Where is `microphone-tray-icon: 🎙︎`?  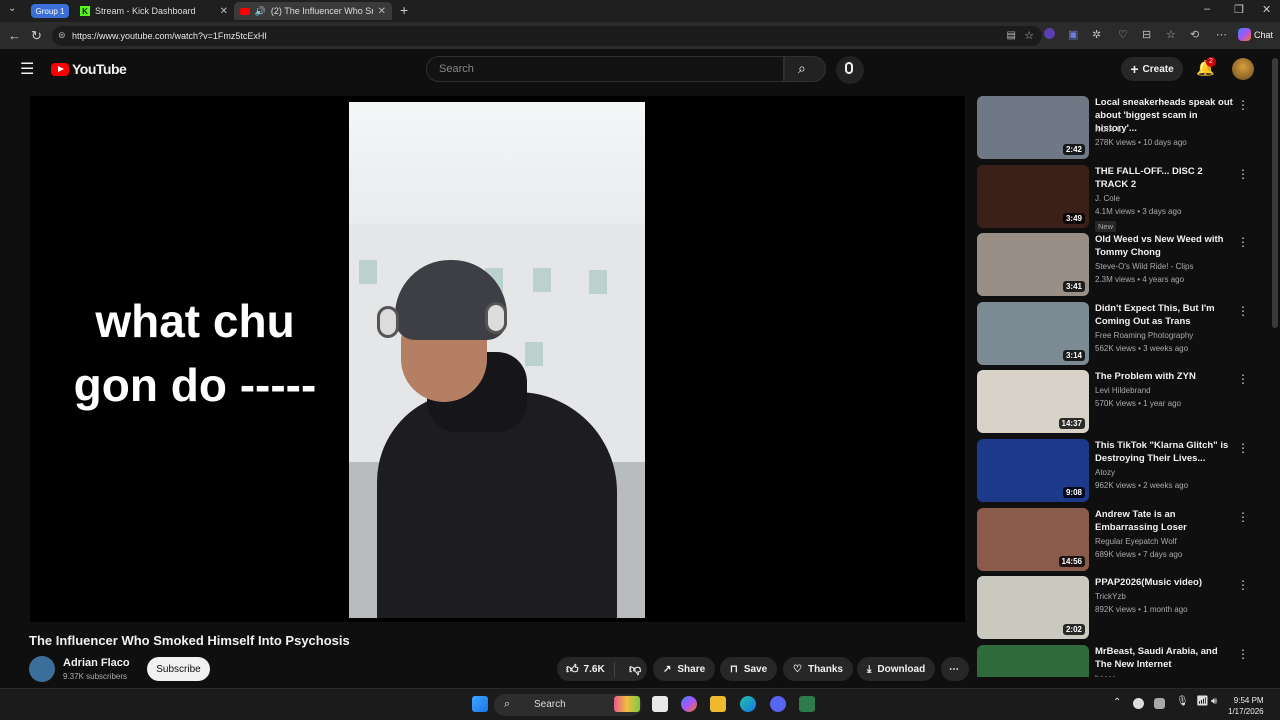 microphone-tray-icon: 🎙︎ is located at coordinates (1182, 701).